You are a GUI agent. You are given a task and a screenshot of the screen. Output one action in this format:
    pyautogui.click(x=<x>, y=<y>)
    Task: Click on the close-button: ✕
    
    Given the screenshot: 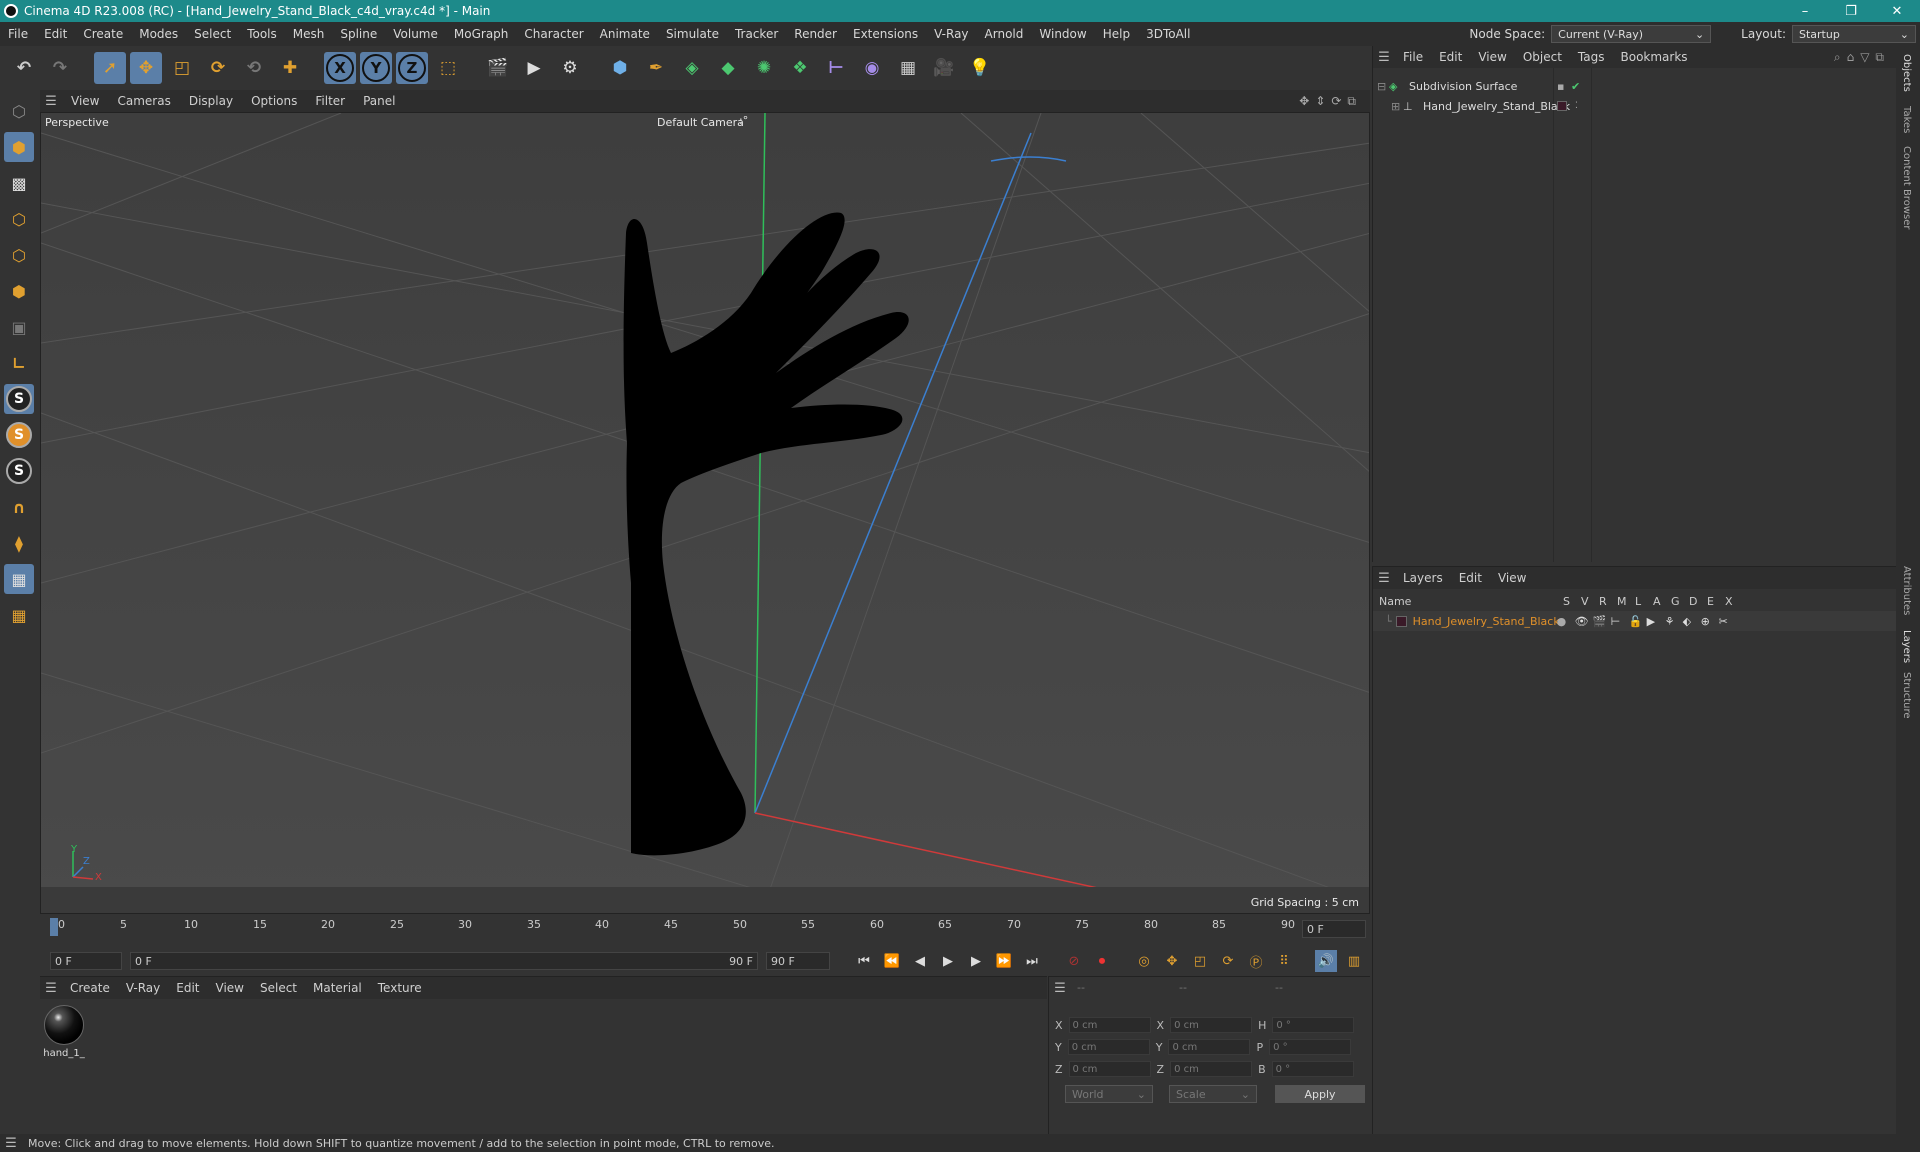 What is the action you would take?
    pyautogui.click(x=1897, y=11)
    